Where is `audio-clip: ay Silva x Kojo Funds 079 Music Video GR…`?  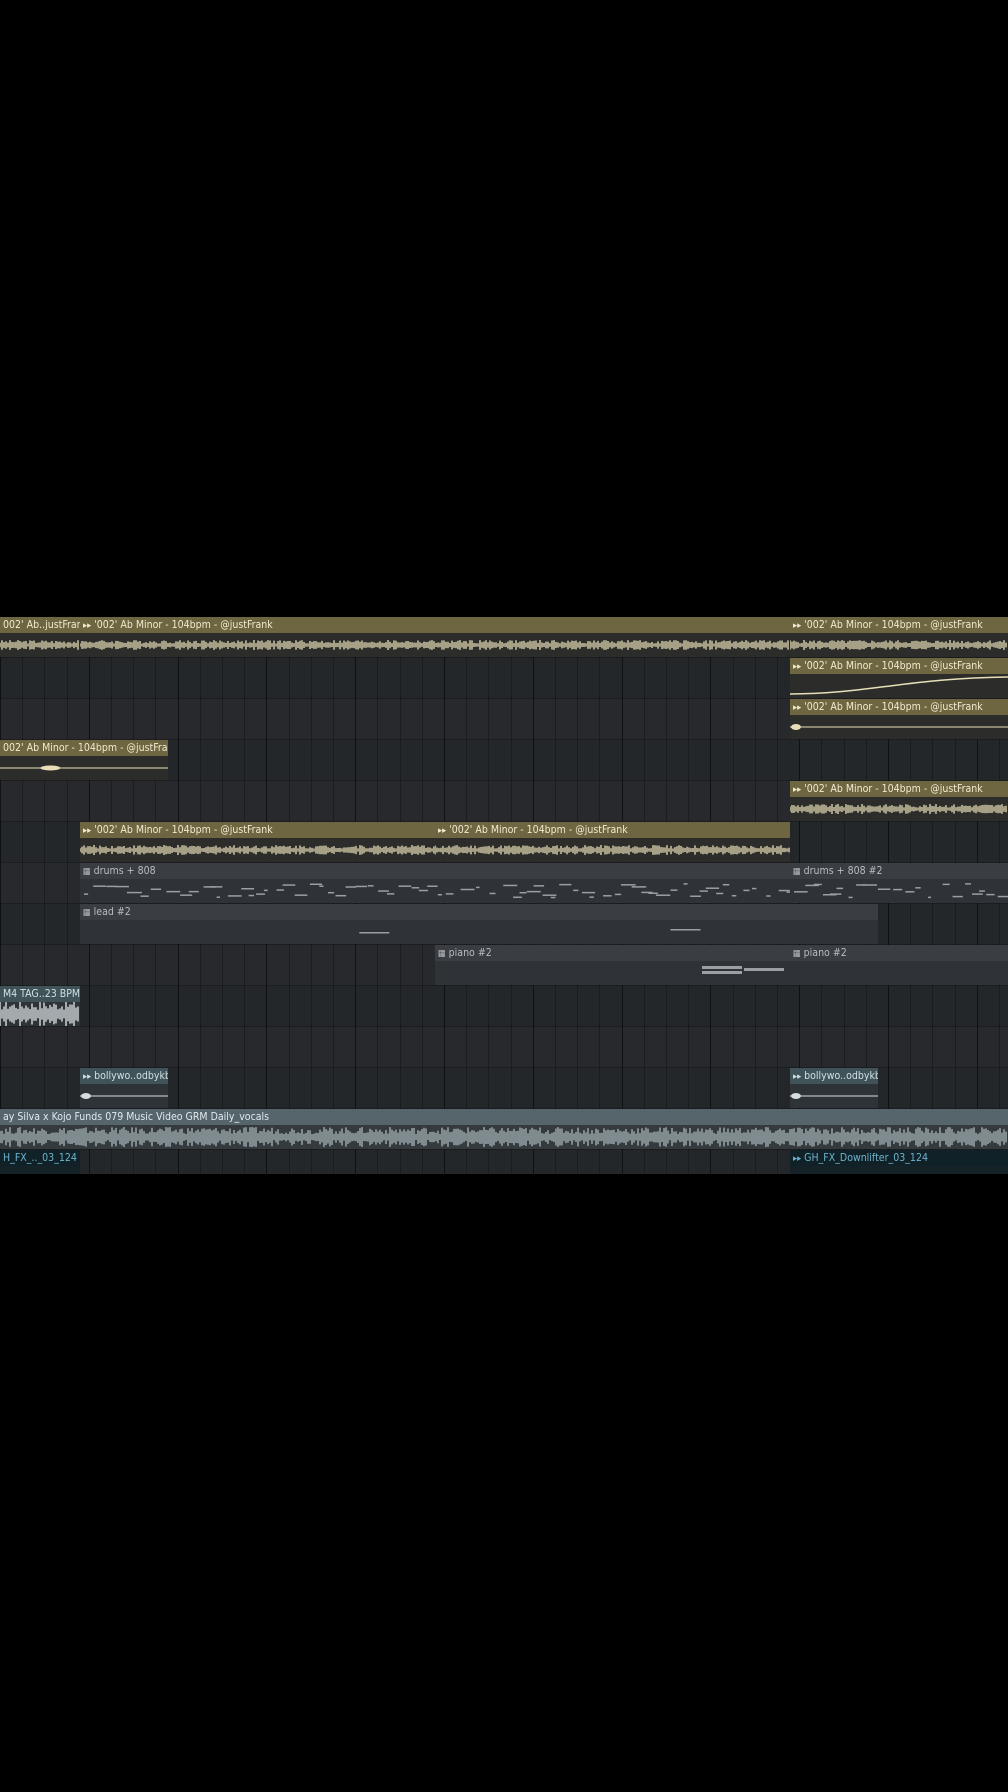
audio-clip: ay Silva x Kojo Funds 079 Music Video GR… is located at coordinates (504, 1129).